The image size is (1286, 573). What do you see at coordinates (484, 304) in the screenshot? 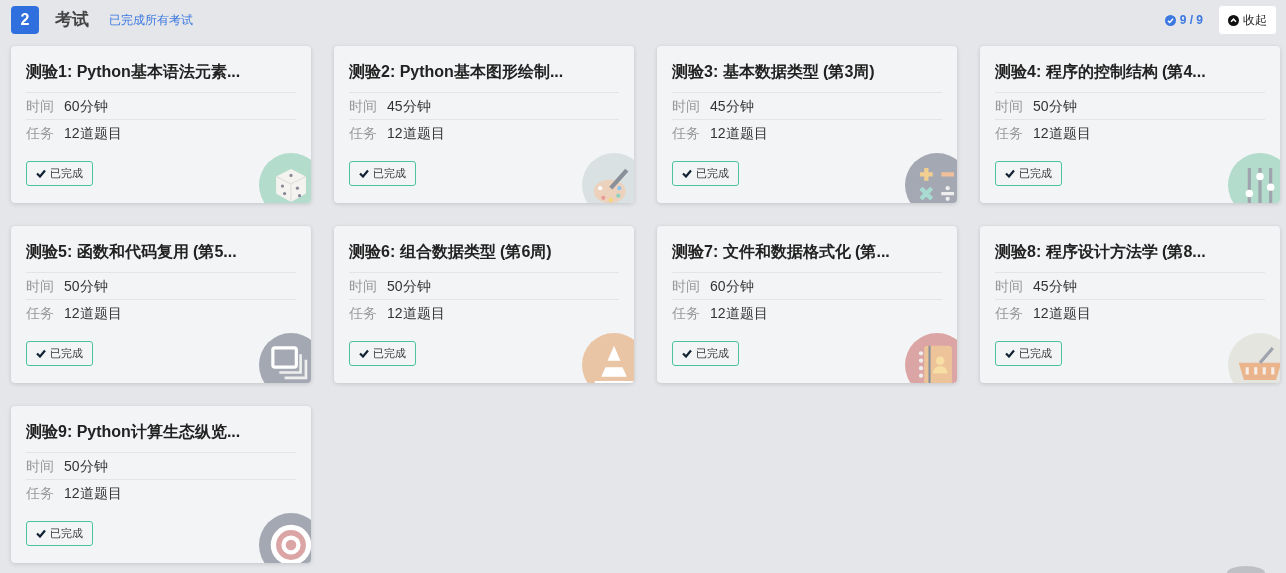
I see `quiz-card: 测验6: 组合数据类型 (第6周) 时间 50分钟 任务 12道题目 已完成` at bounding box center [484, 304].